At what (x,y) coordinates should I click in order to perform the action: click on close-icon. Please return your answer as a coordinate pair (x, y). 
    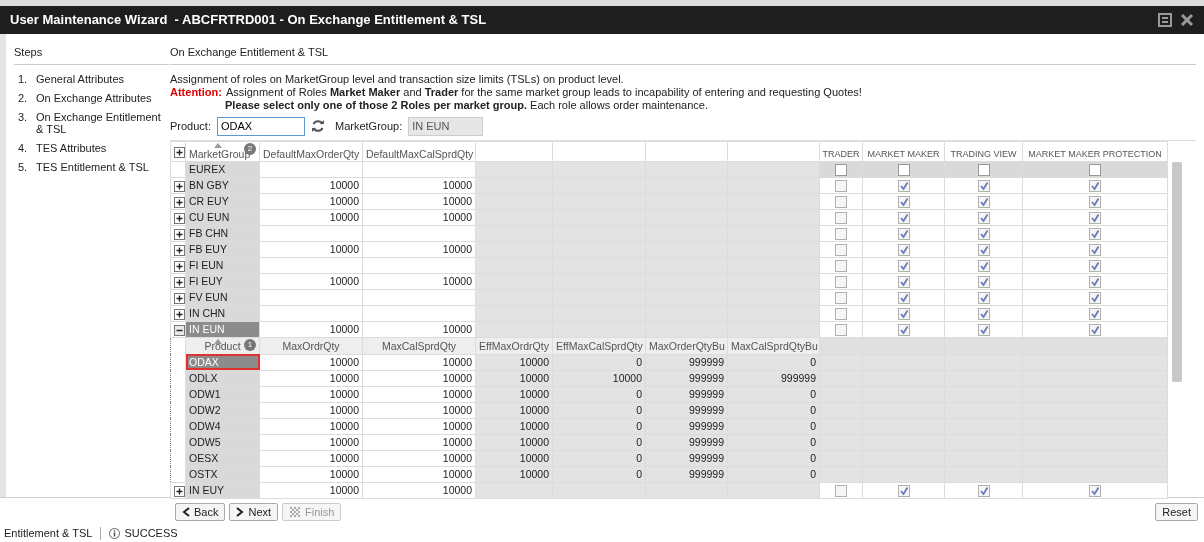
    Looking at the image, I should click on (1187, 20).